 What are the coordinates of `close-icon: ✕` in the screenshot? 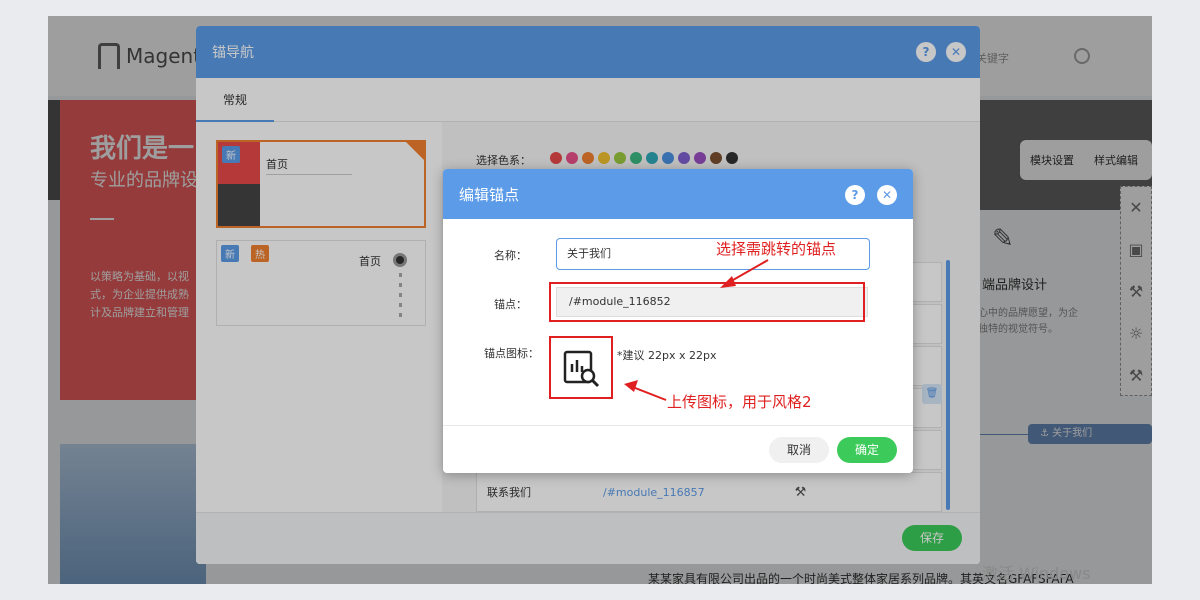 It's located at (887, 195).